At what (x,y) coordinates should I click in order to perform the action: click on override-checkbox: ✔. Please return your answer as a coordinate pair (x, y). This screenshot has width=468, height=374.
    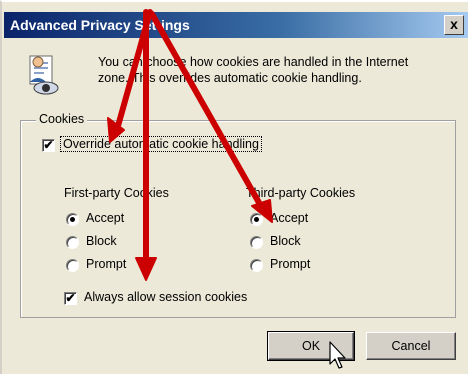
    Looking at the image, I should click on (48, 145).